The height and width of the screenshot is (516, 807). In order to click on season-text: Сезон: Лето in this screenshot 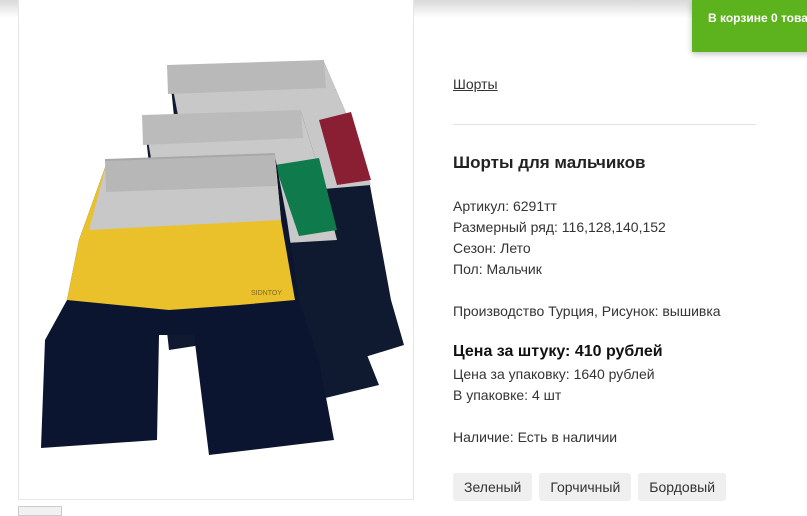, I will do `click(492, 248)`.